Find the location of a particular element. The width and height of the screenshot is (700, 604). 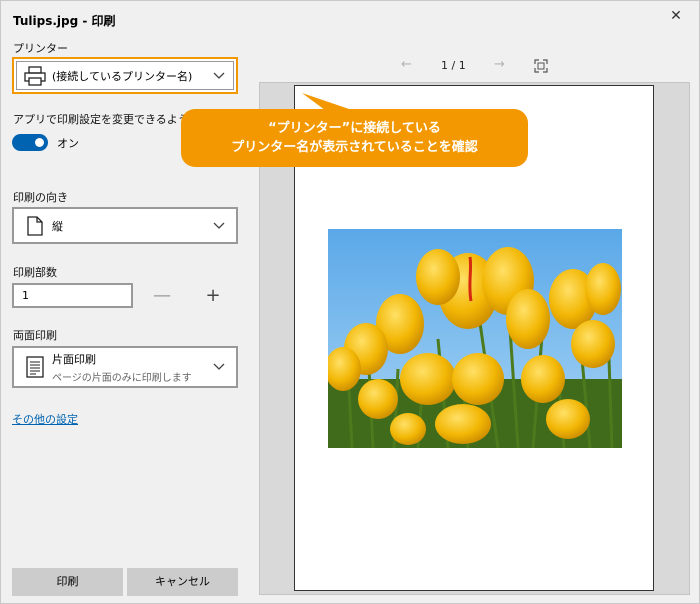

portrait-page-icon is located at coordinates (35, 226).